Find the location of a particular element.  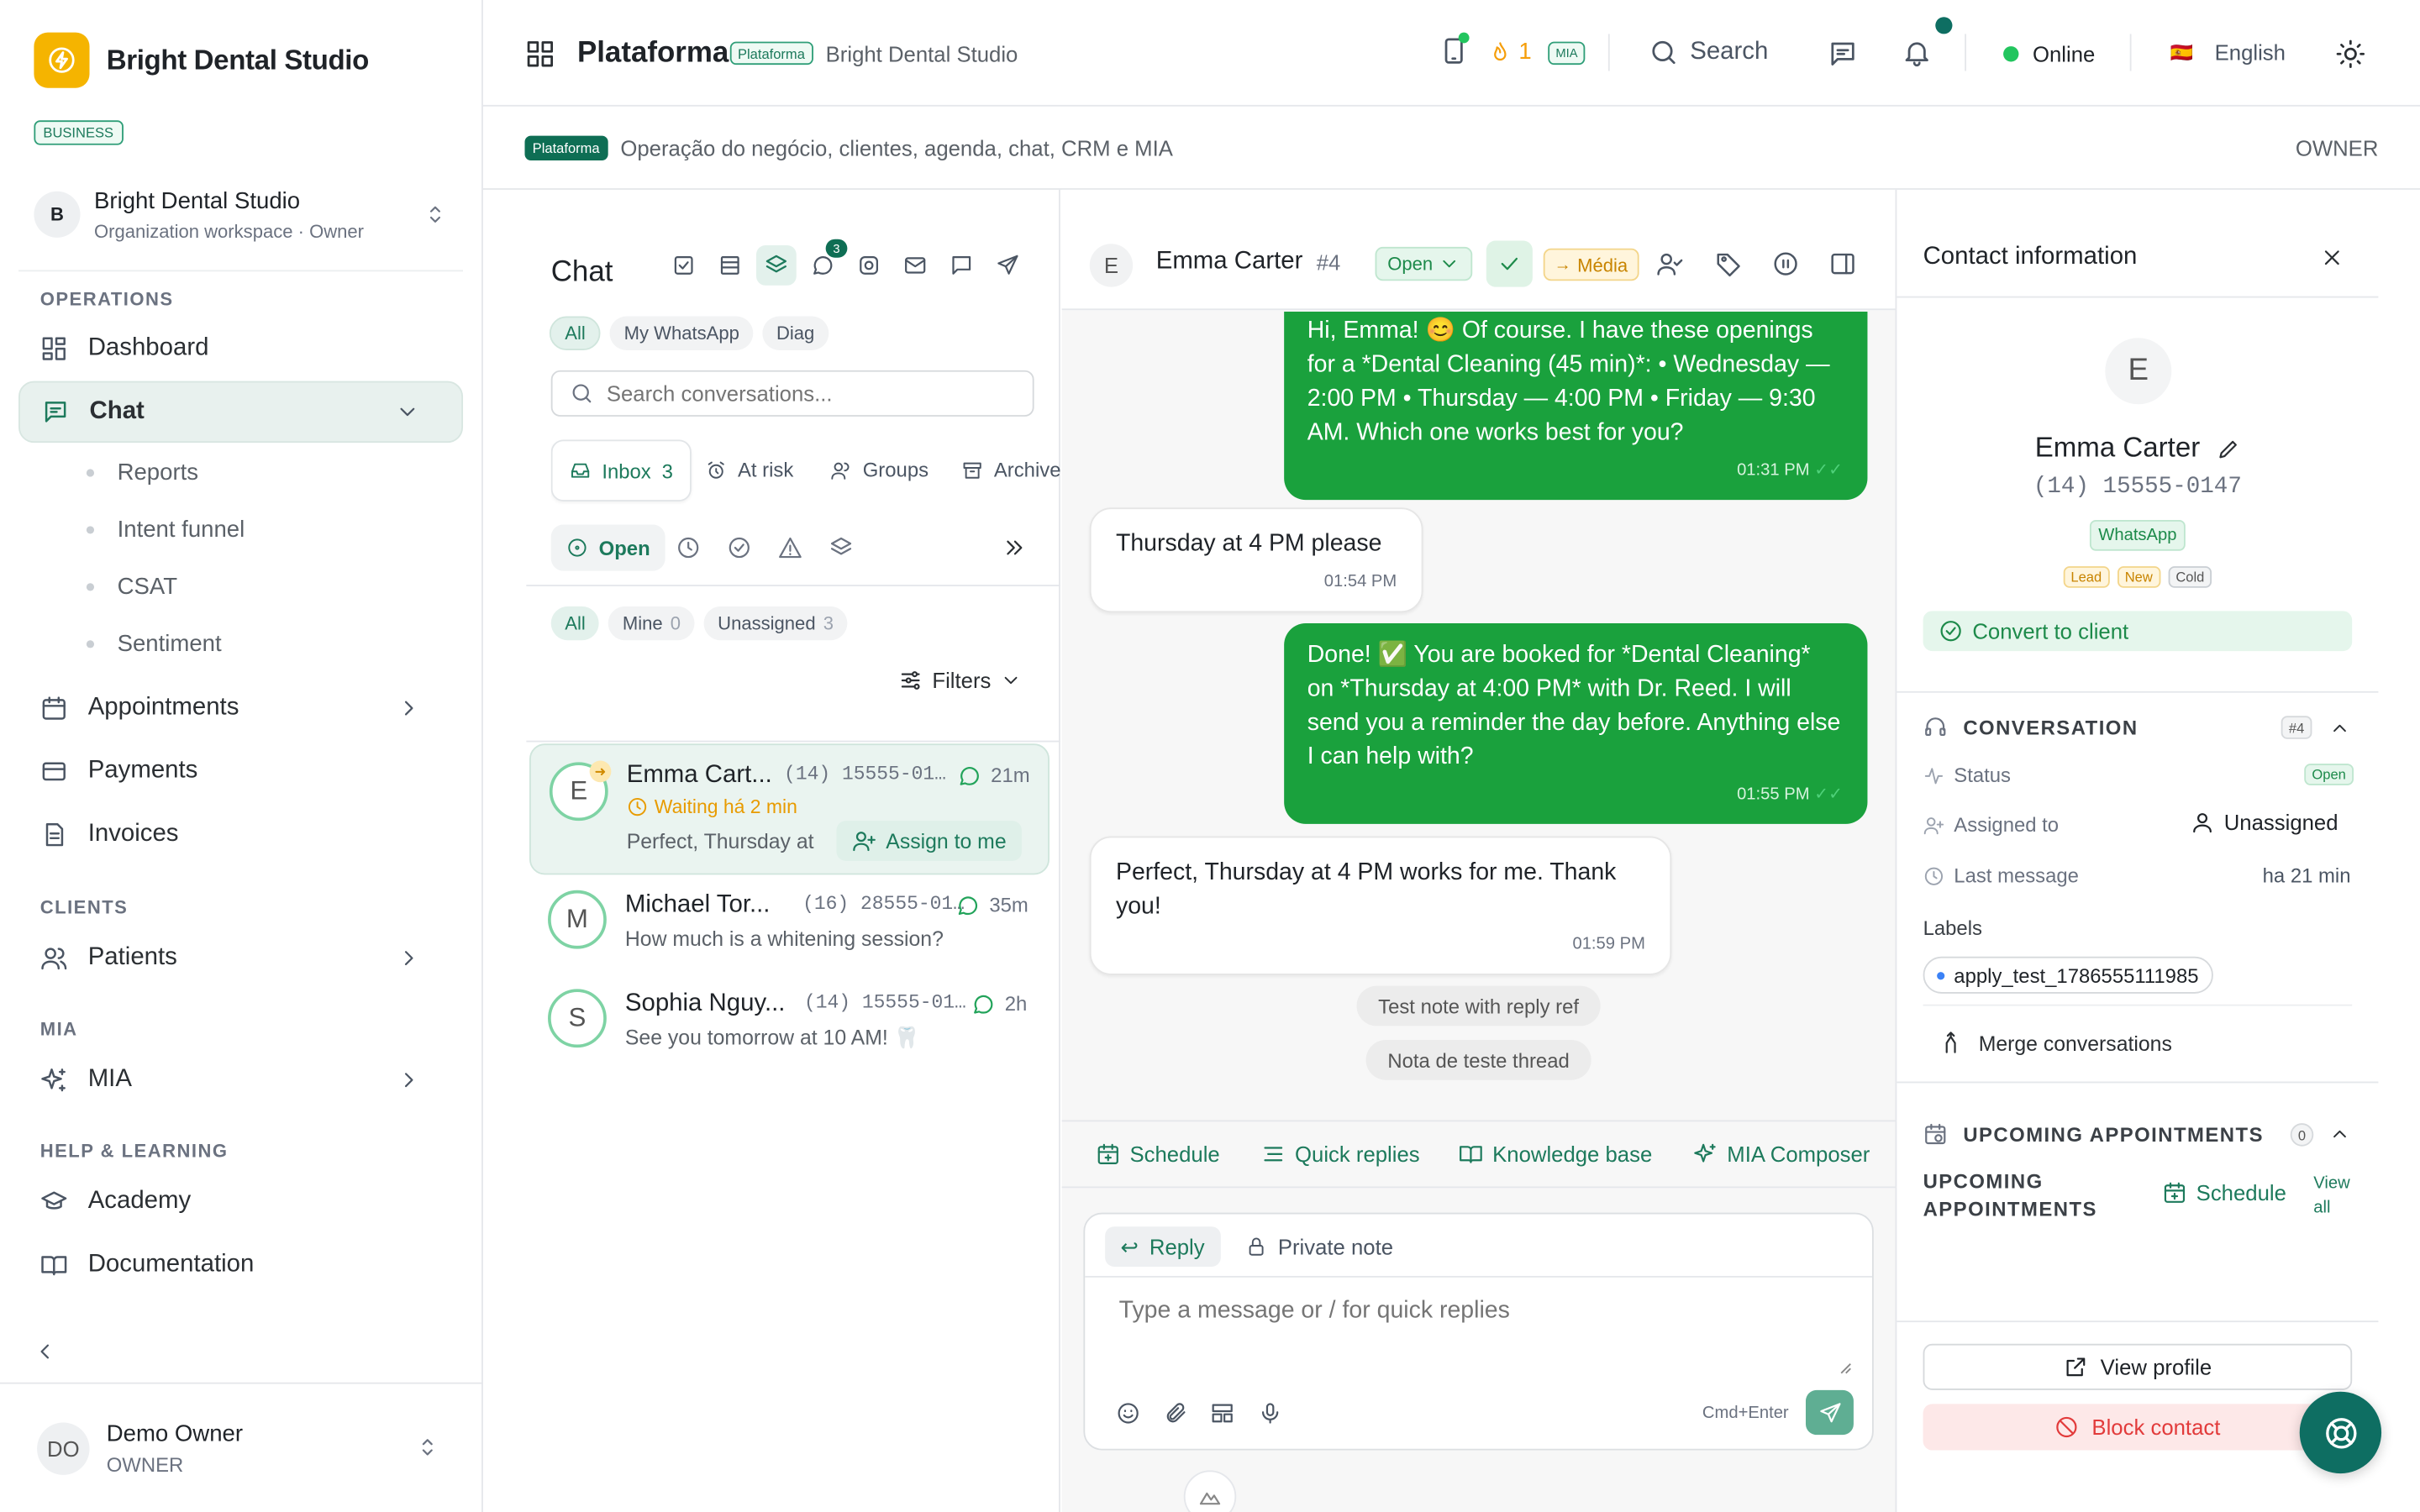

conversation-search is located at coordinates (792, 393).